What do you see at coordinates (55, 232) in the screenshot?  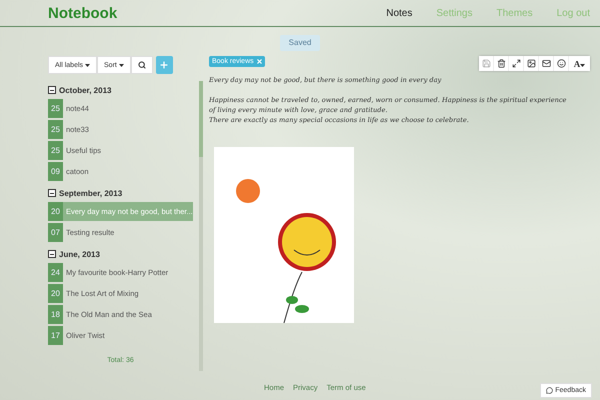 I see `note-date: 07` at bounding box center [55, 232].